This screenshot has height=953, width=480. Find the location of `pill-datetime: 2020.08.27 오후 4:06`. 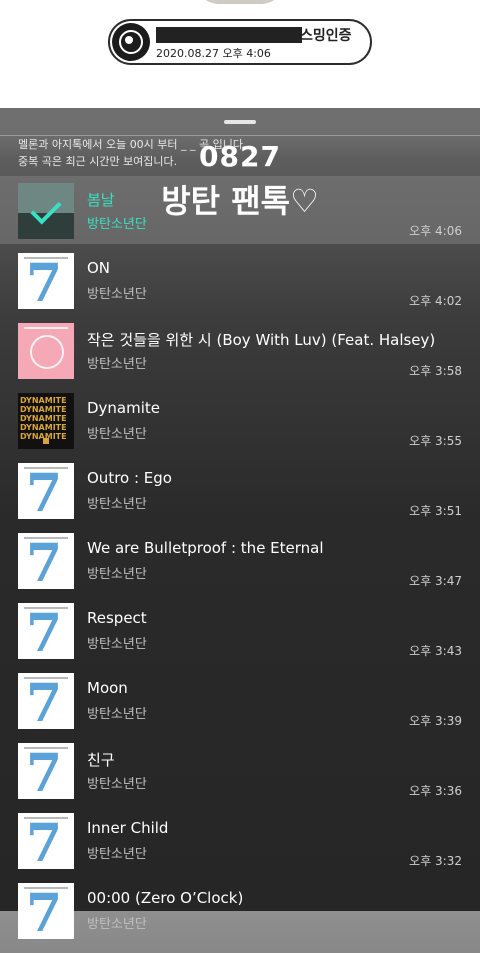

pill-datetime: 2020.08.27 오후 4:06 is located at coordinates (213, 53).